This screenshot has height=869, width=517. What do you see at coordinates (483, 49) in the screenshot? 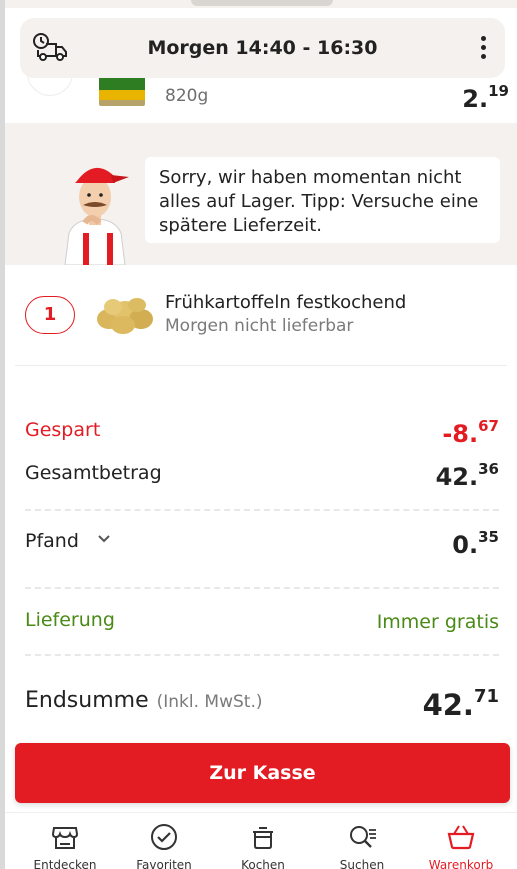
I see `more-vertical-icon` at bounding box center [483, 49].